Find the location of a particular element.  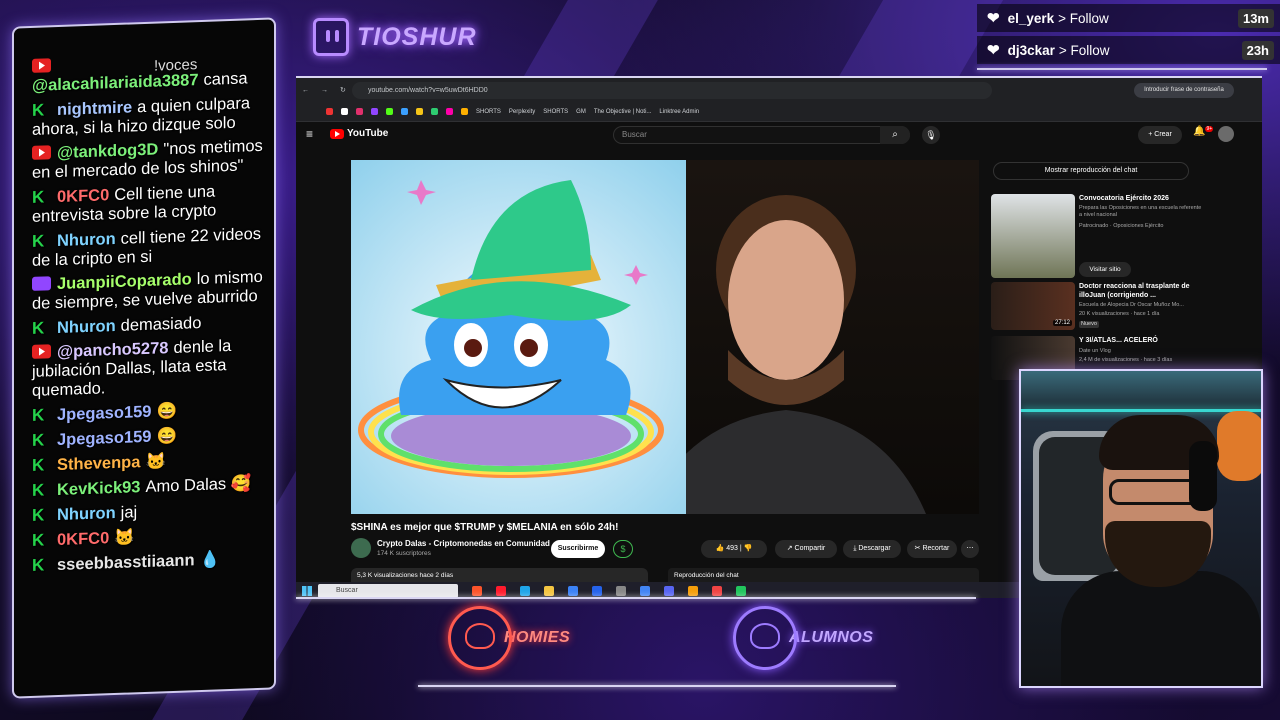

discord-icon is located at coordinates (669, 591).